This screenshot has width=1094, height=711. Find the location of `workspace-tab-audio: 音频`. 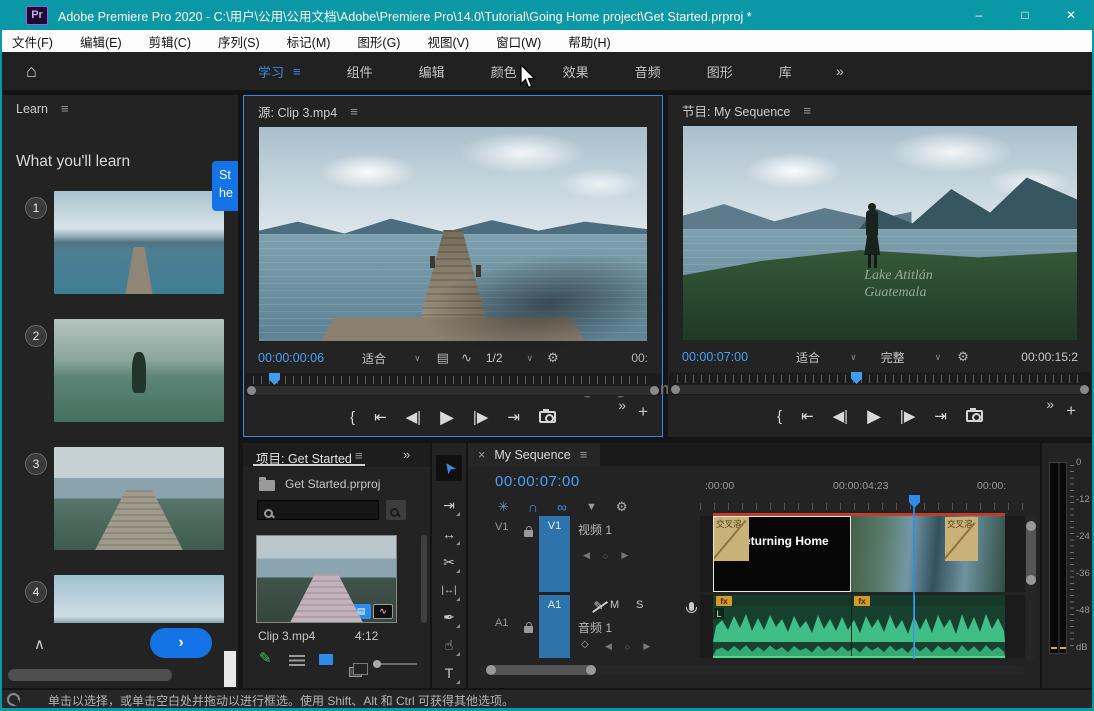

workspace-tab-audio: 音频 is located at coordinates (648, 71).